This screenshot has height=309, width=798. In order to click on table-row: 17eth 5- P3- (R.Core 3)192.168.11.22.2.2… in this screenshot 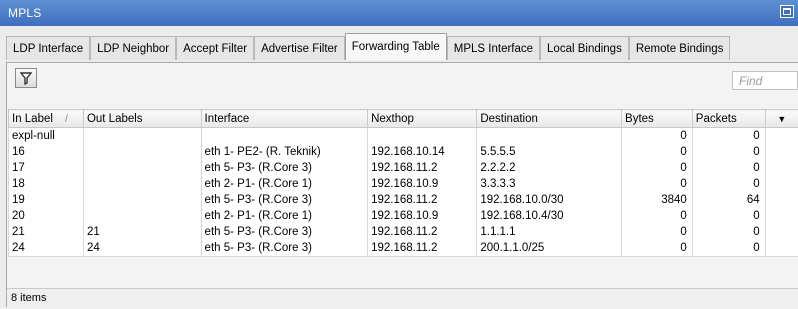, I will do `click(403, 168)`.